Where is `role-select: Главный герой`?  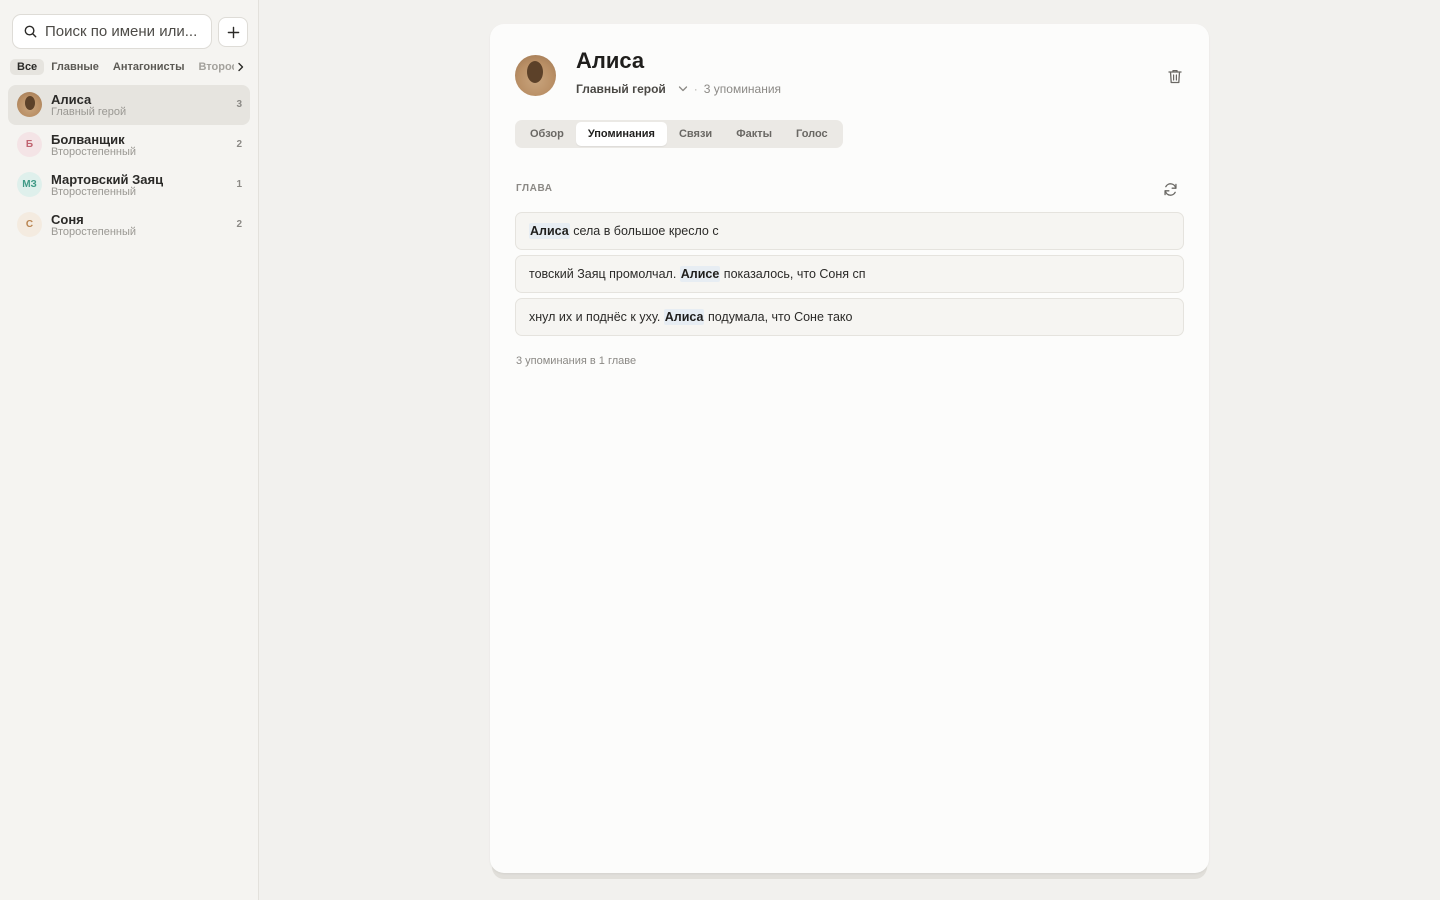 role-select: Главный герой is located at coordinates (632, 89).